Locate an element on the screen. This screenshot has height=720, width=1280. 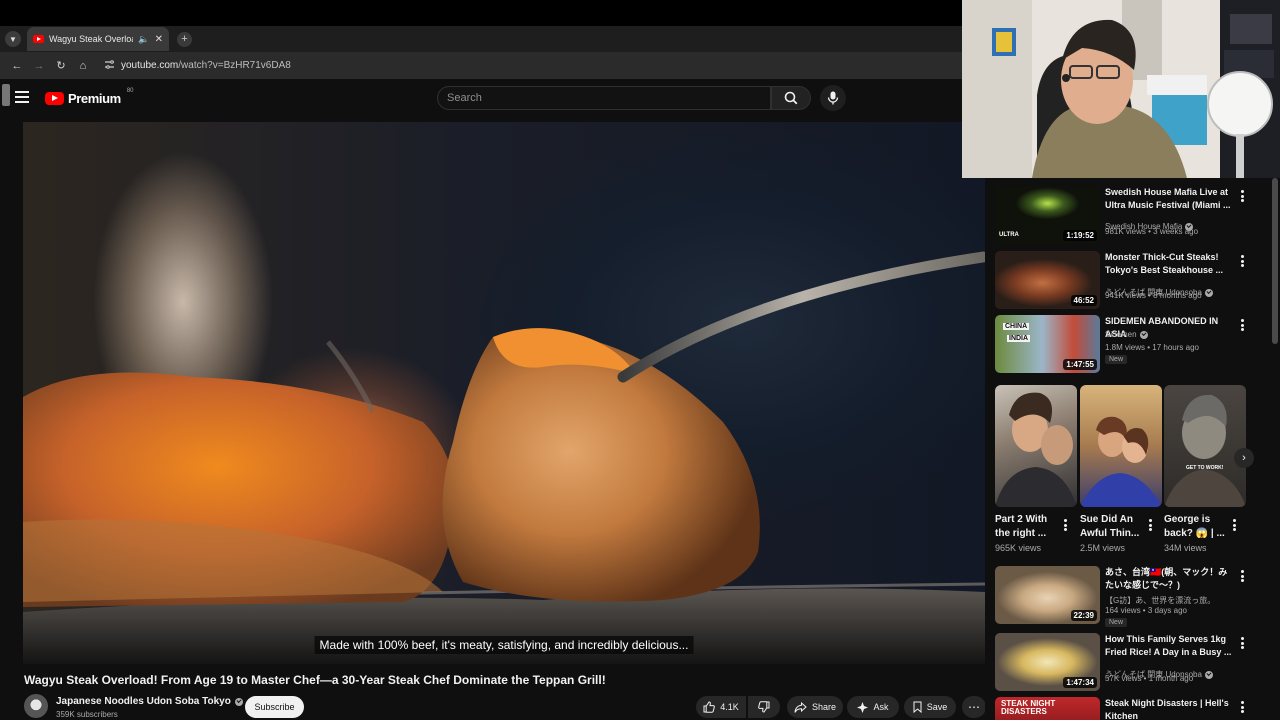
channel-name: Japanese Noodles Udon Soba Tokyo is located at coordinates (149, 701).